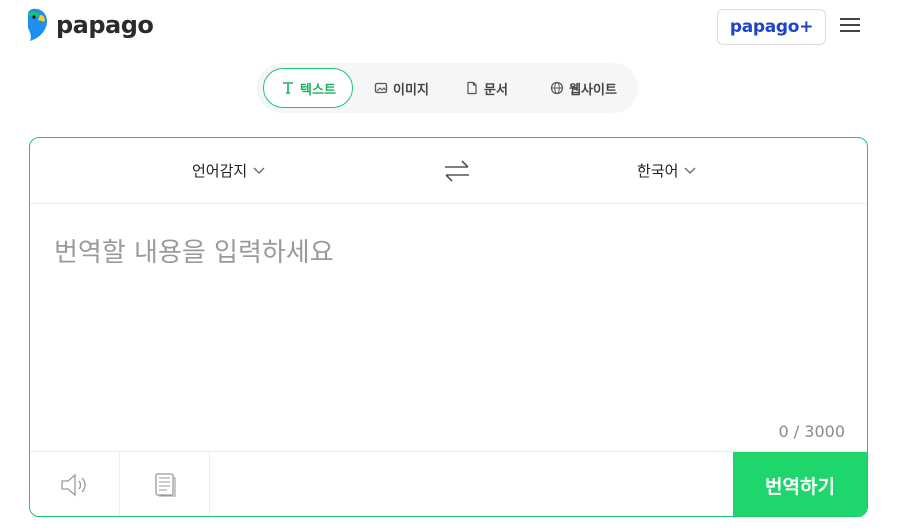 Image resolution: width=898 pixels, height=531 pixels. Describe the element at coordinates (411, 90) in the screenshot. I see `tab-image-label: 이미지` at that location.